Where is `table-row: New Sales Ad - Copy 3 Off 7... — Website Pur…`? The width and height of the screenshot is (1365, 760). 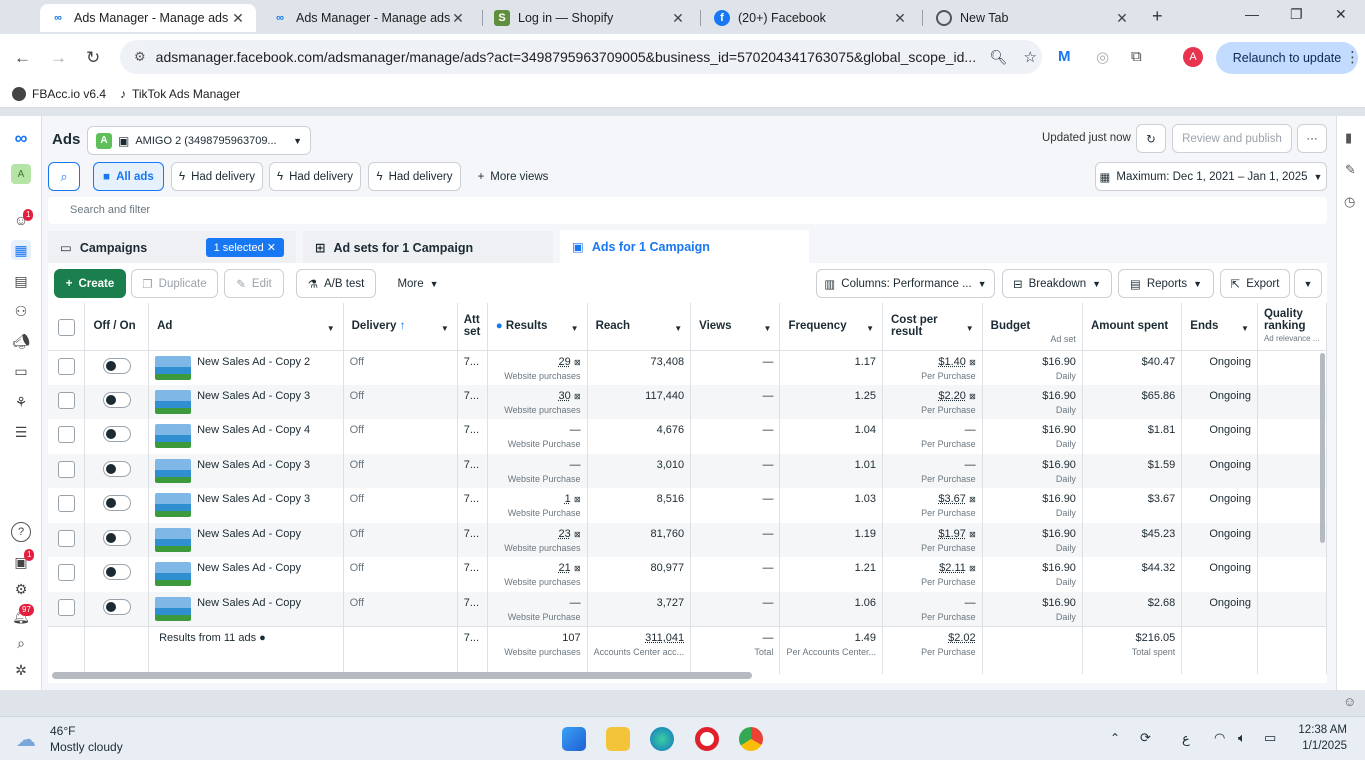
table-row: New Sales Ad - Copy 3 Off 7... — Website Pur… is located at coordinates (688, 470).